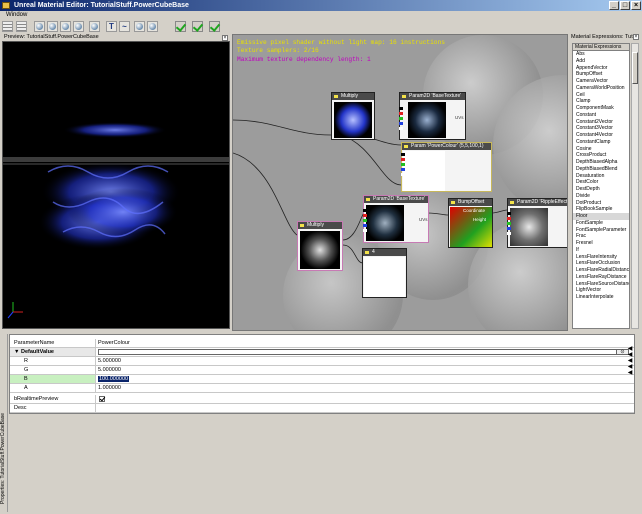 The image size is (642, 514). Describe the element at coordinates (446, 167) in the screenshot. I see `param-powercolour-node: Param 'PowerColour' (5,5,100,1)` at that location.